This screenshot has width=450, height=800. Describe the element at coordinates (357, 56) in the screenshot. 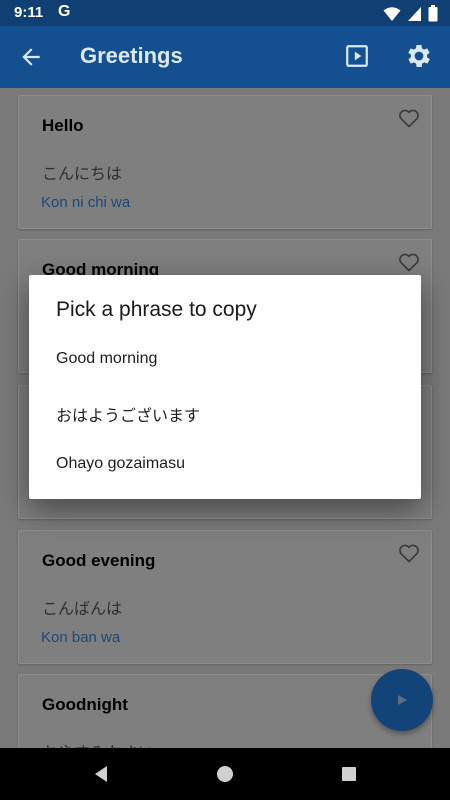

I see `play-box-icon` at that location.